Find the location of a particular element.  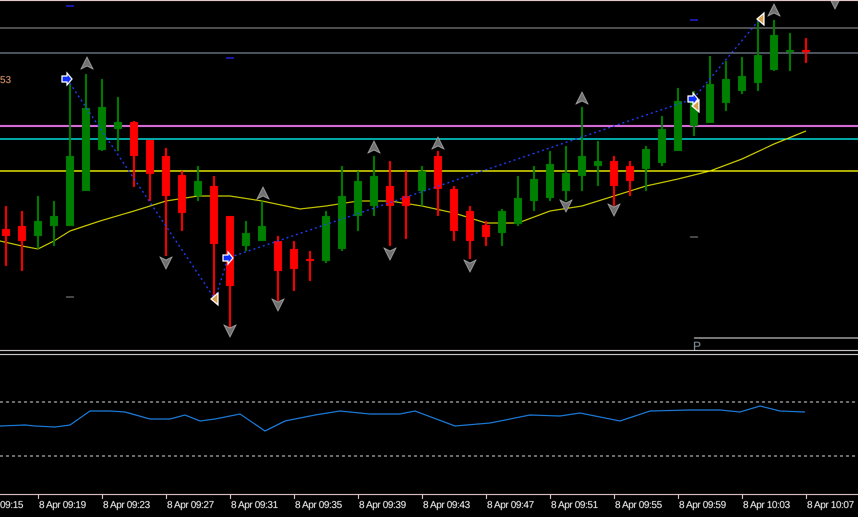

time-label: 8 Apr 10:03 is located at coordinates (766, 505).